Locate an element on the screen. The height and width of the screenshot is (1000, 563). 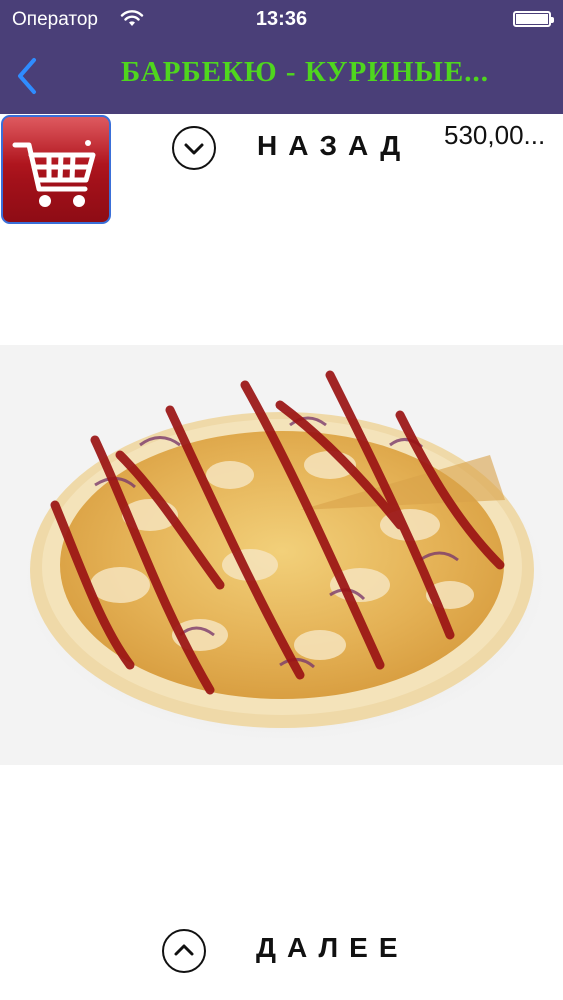
clock: 13:36 is located at coordinates (281, 19).